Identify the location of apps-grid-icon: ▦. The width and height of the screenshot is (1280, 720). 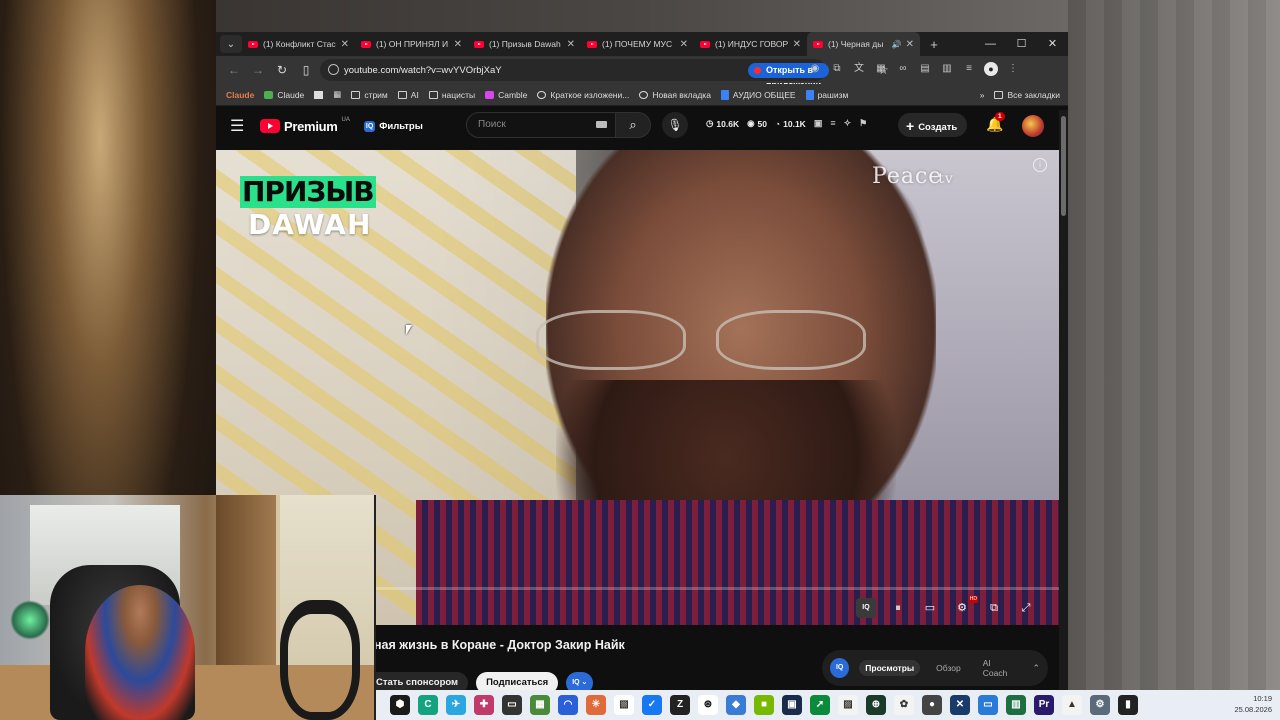
(337, 94).